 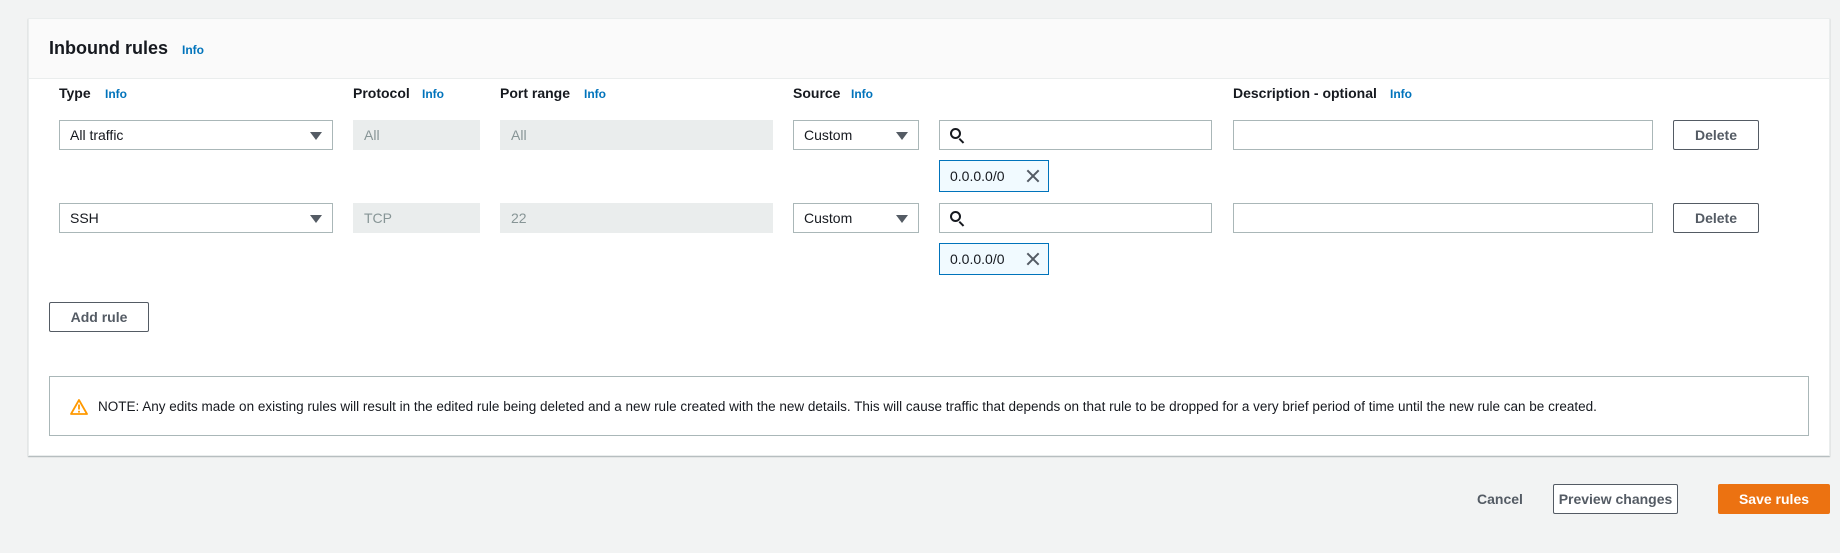 I want to click on rule-port-range-value: 22, so click(x=519, y=218).